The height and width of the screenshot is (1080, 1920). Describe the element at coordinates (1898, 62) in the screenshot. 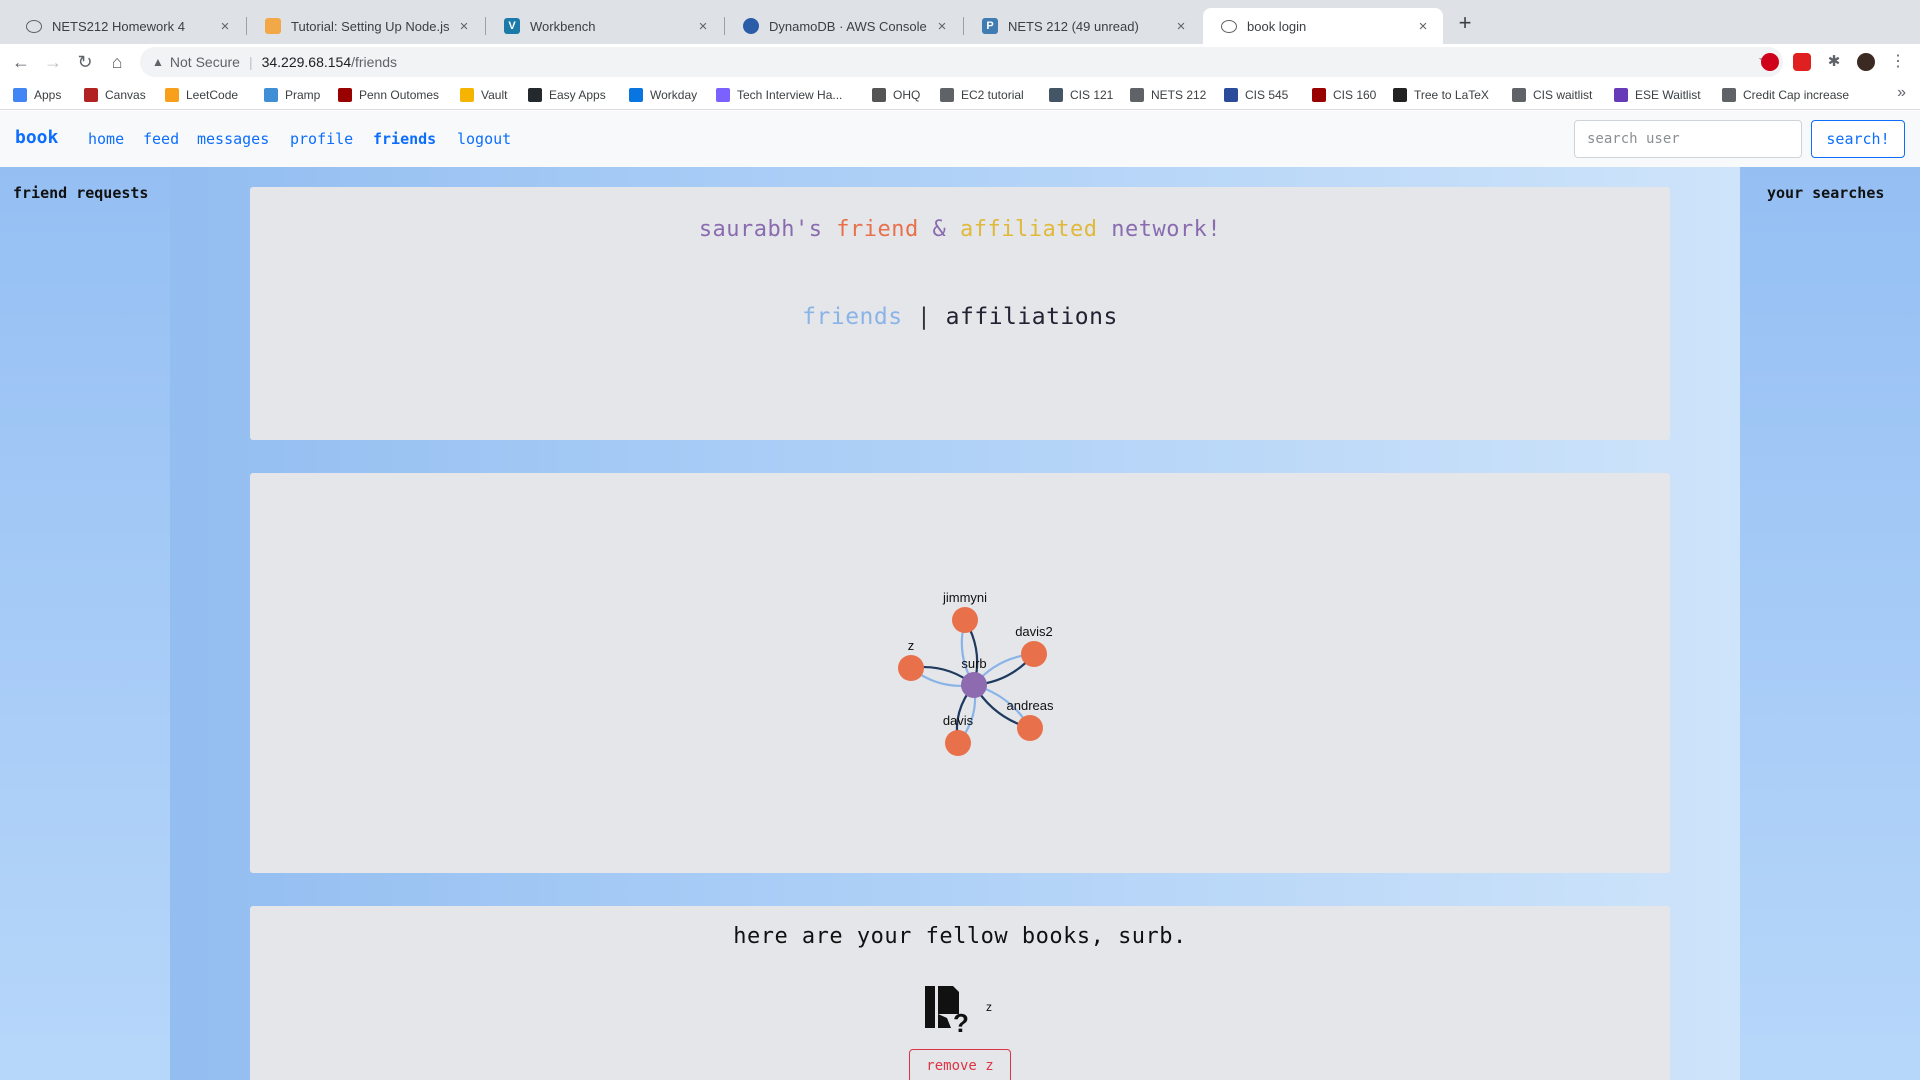

I see `kebab-menu-icon: ⋮` at that location.